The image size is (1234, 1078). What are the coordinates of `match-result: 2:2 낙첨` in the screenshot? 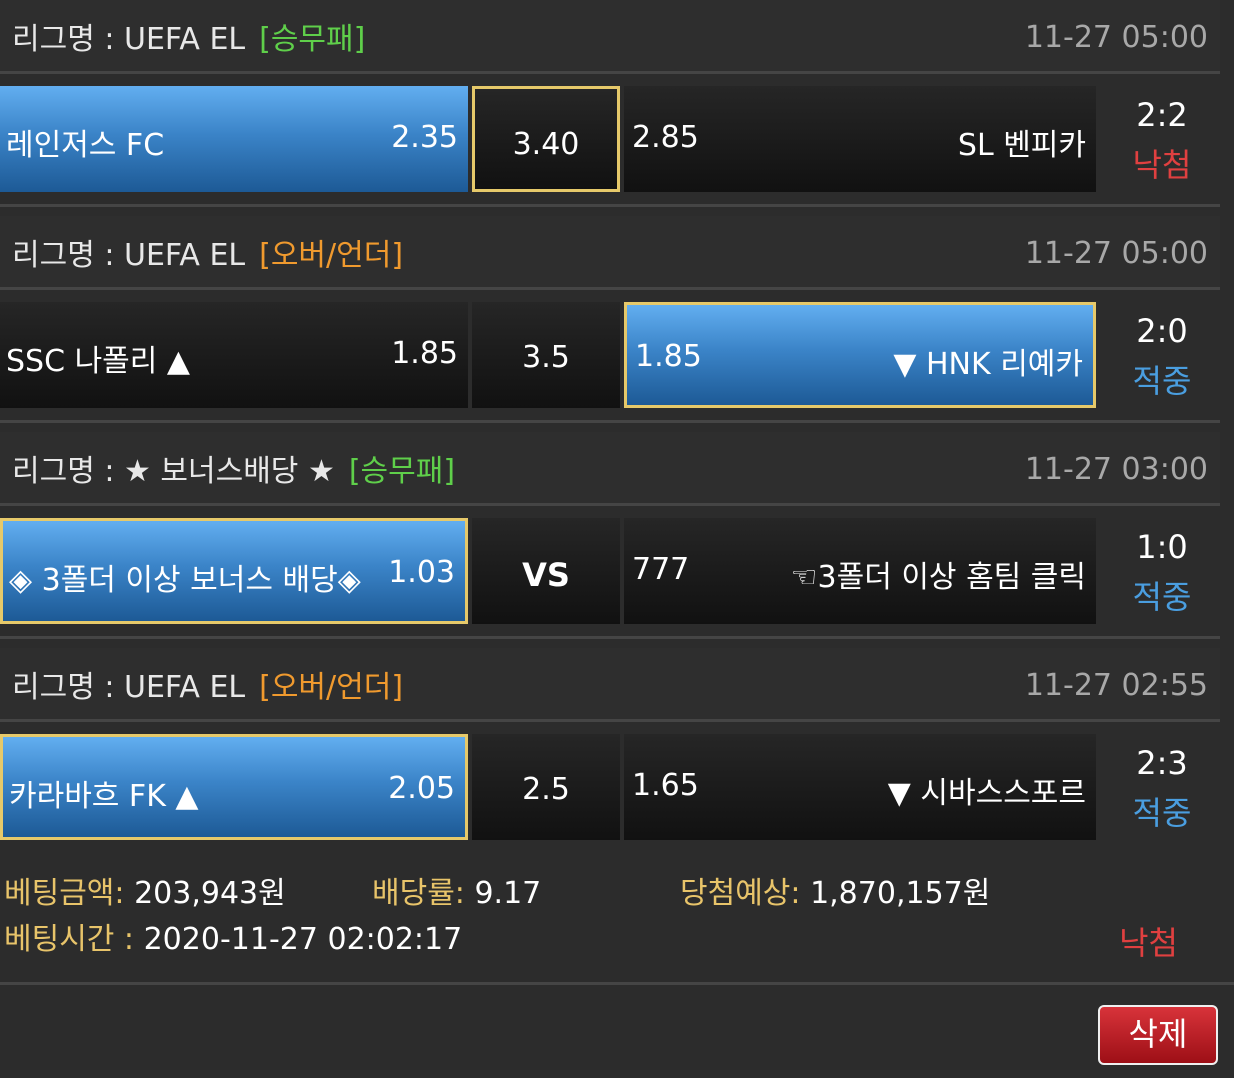 It's located at (1162, 139).